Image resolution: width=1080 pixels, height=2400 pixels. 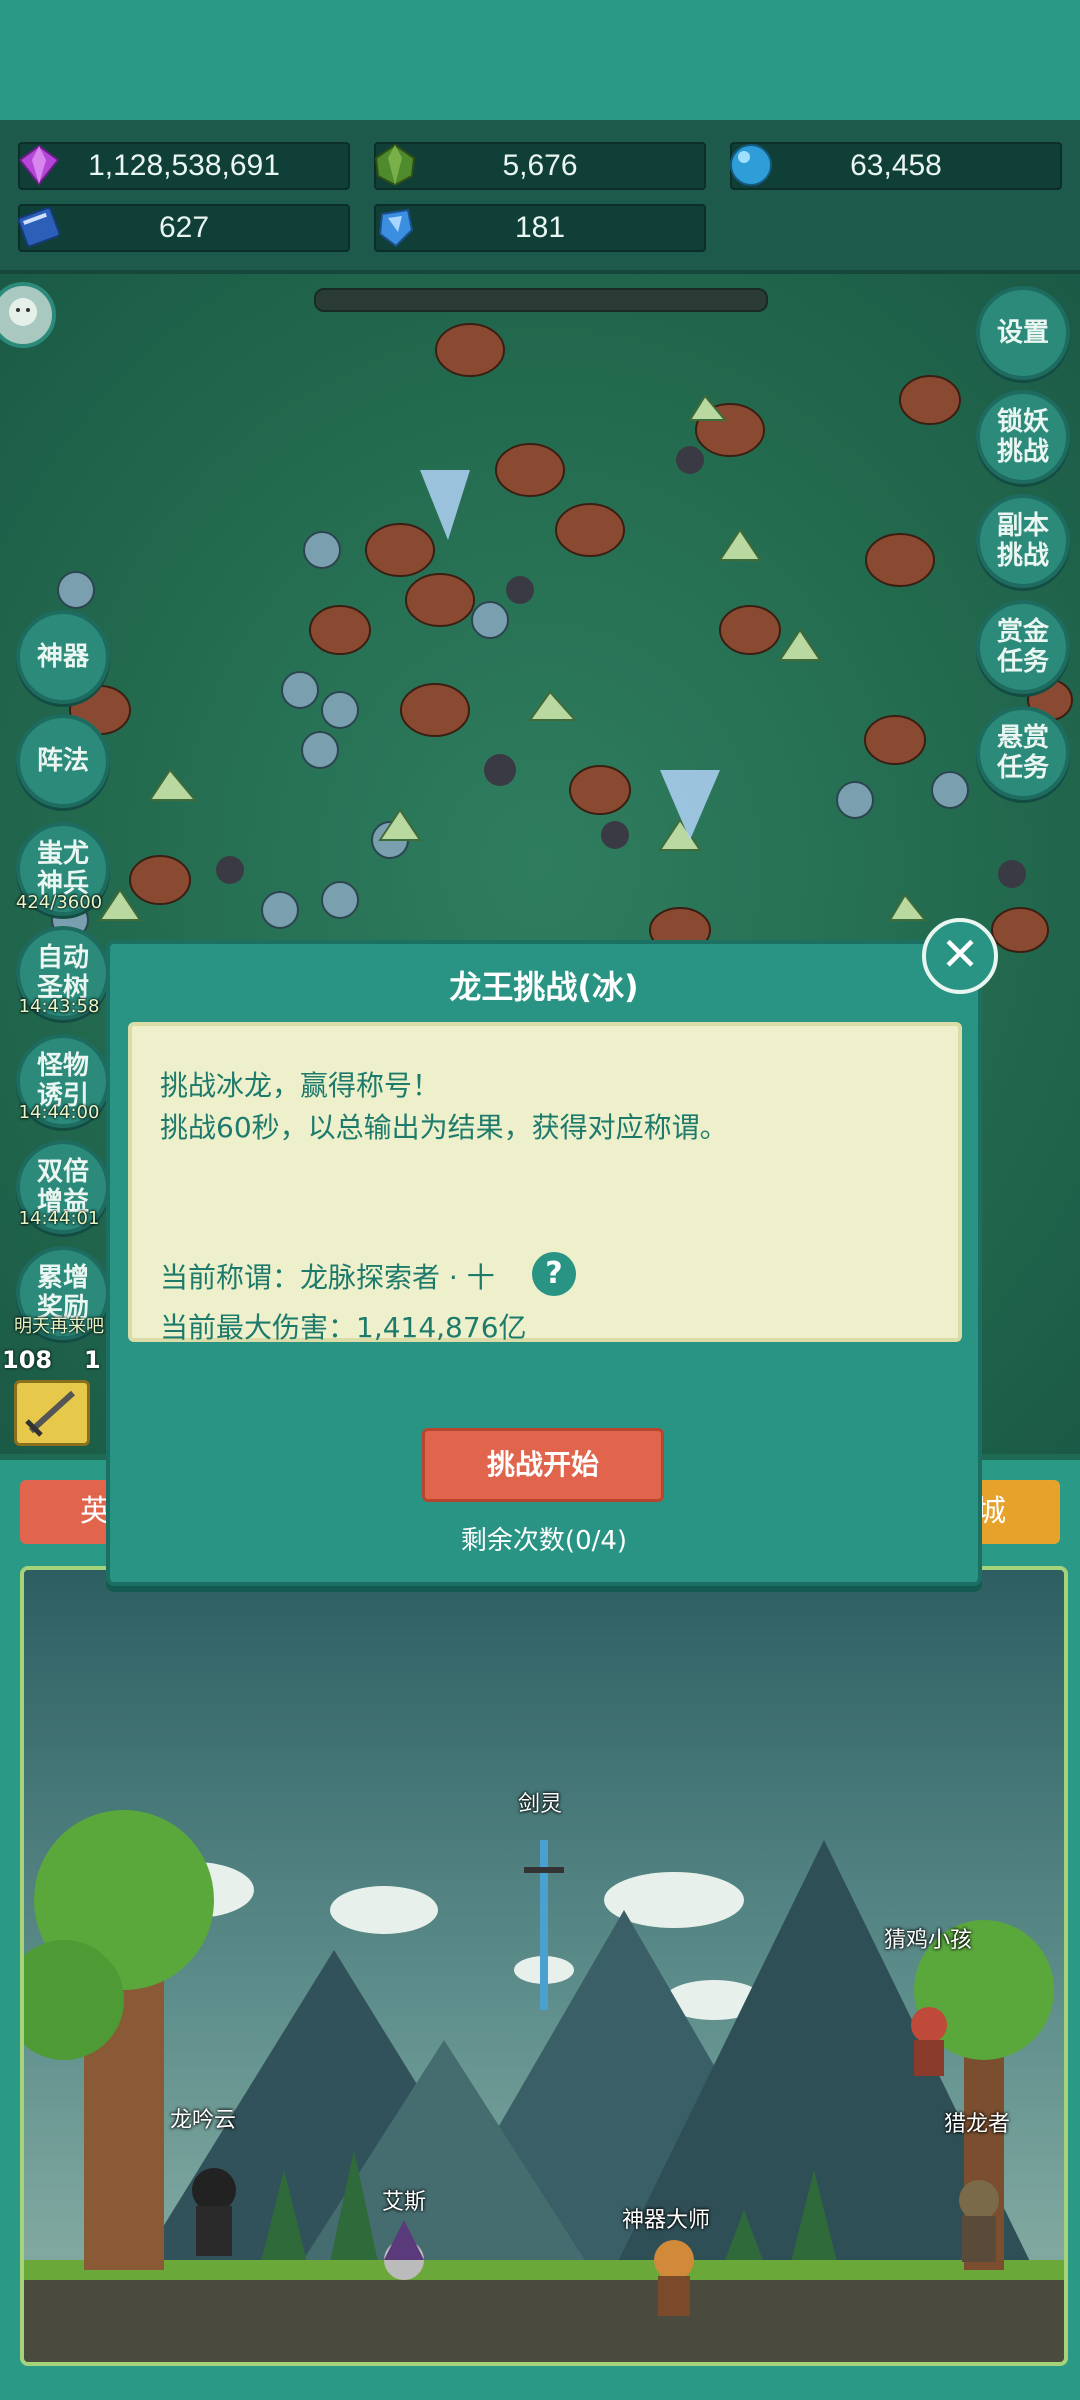 I want to click on remaining-attempts: 剩余次数(0/4), so click(x=544, y=1541).